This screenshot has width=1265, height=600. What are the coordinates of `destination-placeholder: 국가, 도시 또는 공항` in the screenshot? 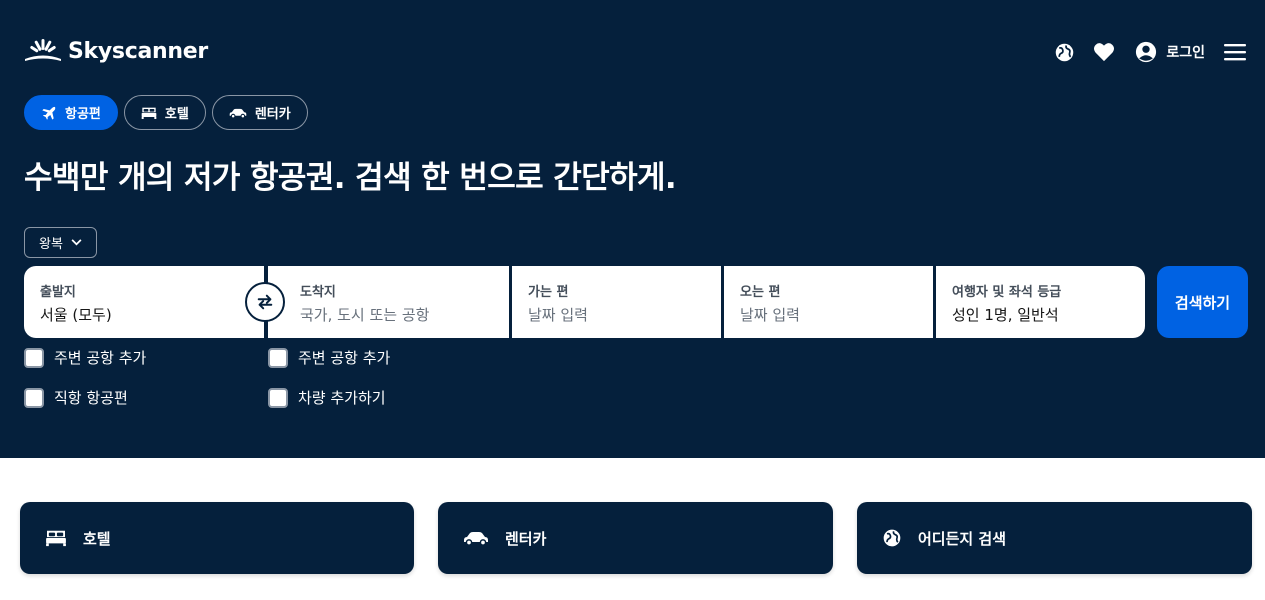 It's located at (365, 315).